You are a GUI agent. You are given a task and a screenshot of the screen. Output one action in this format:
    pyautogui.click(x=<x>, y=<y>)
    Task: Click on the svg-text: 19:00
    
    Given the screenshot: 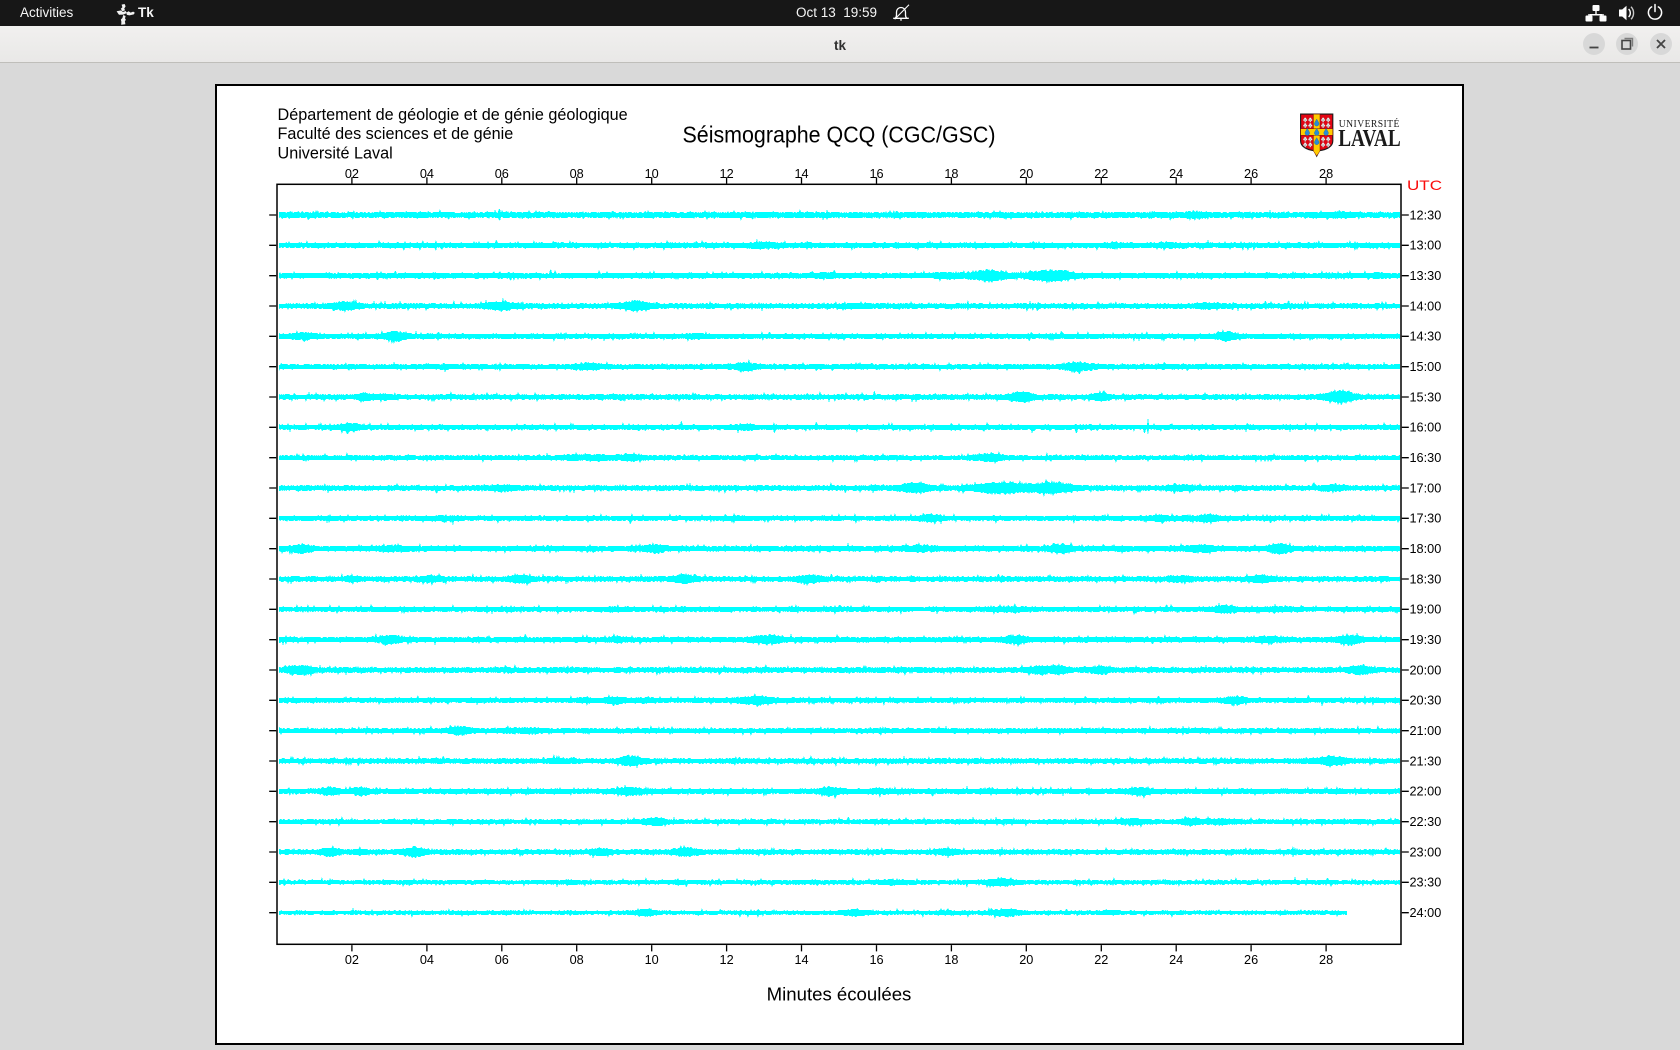 What is the action you would take?
    pyautogui.click(x=1426, y=610)
    